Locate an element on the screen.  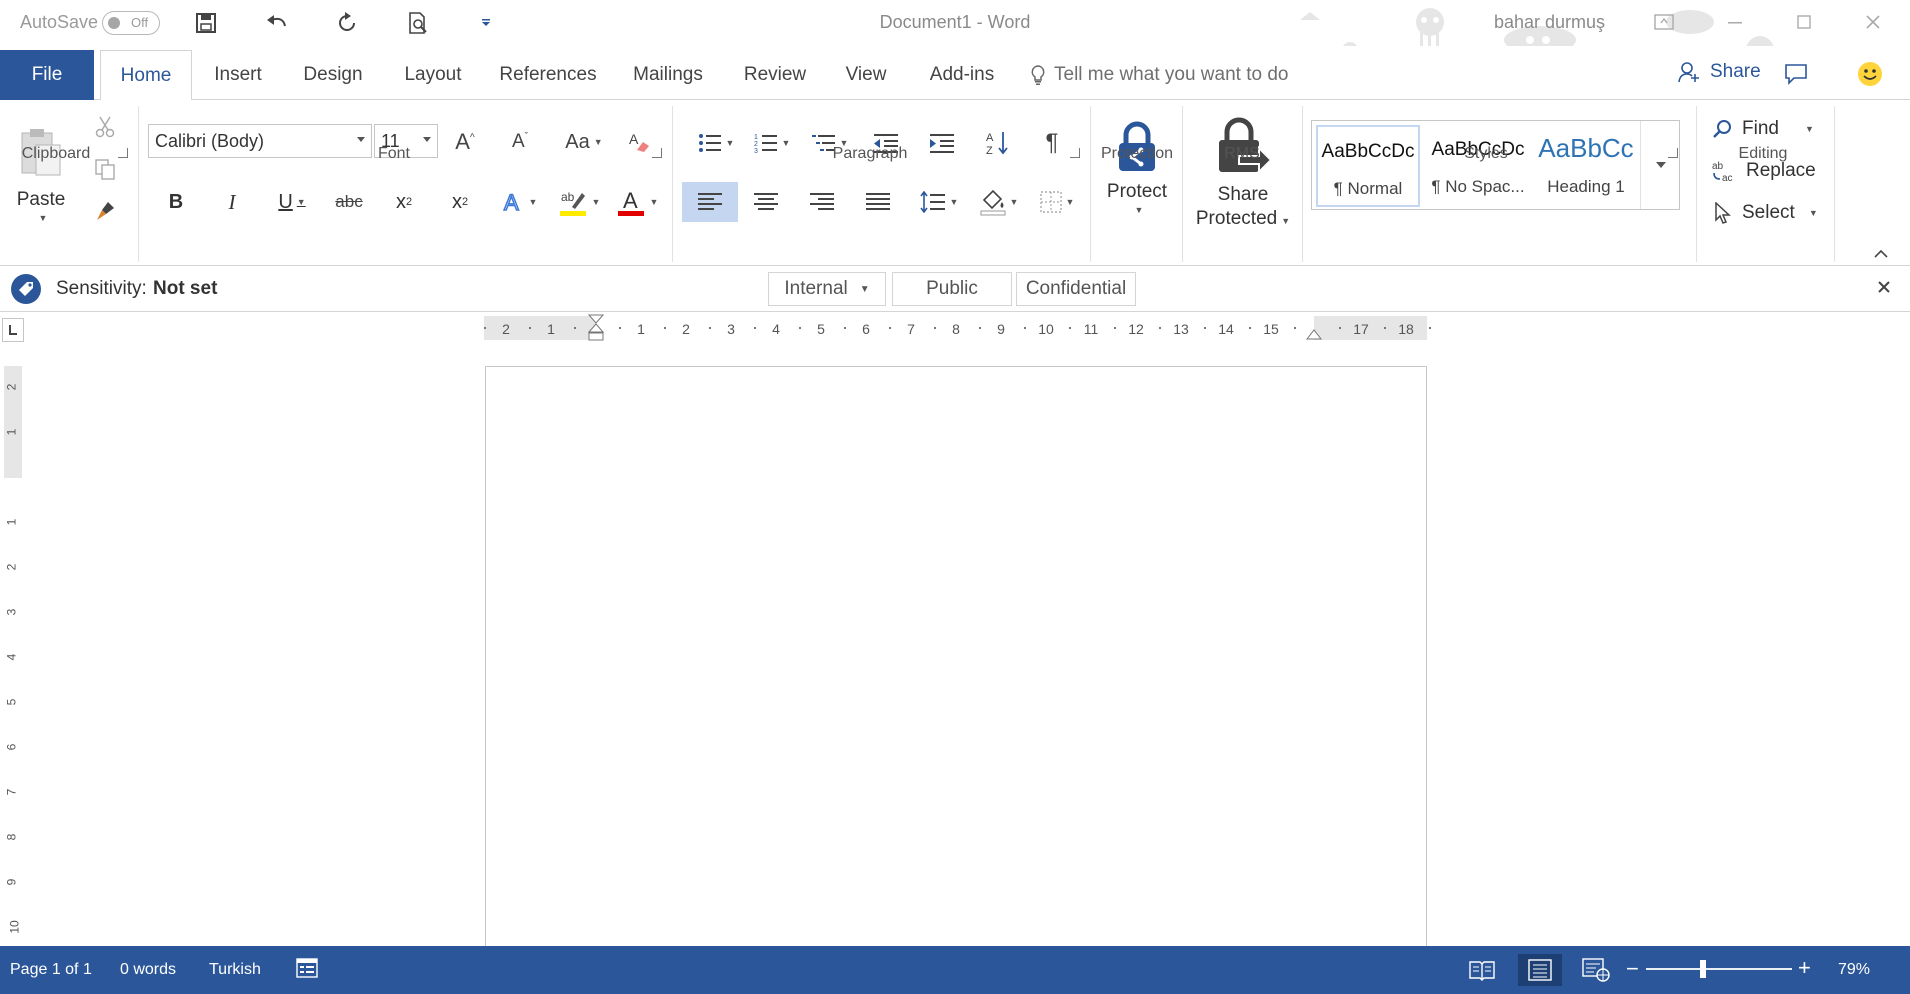
strikethrough-button: abc is located at coordinates (349, 202).